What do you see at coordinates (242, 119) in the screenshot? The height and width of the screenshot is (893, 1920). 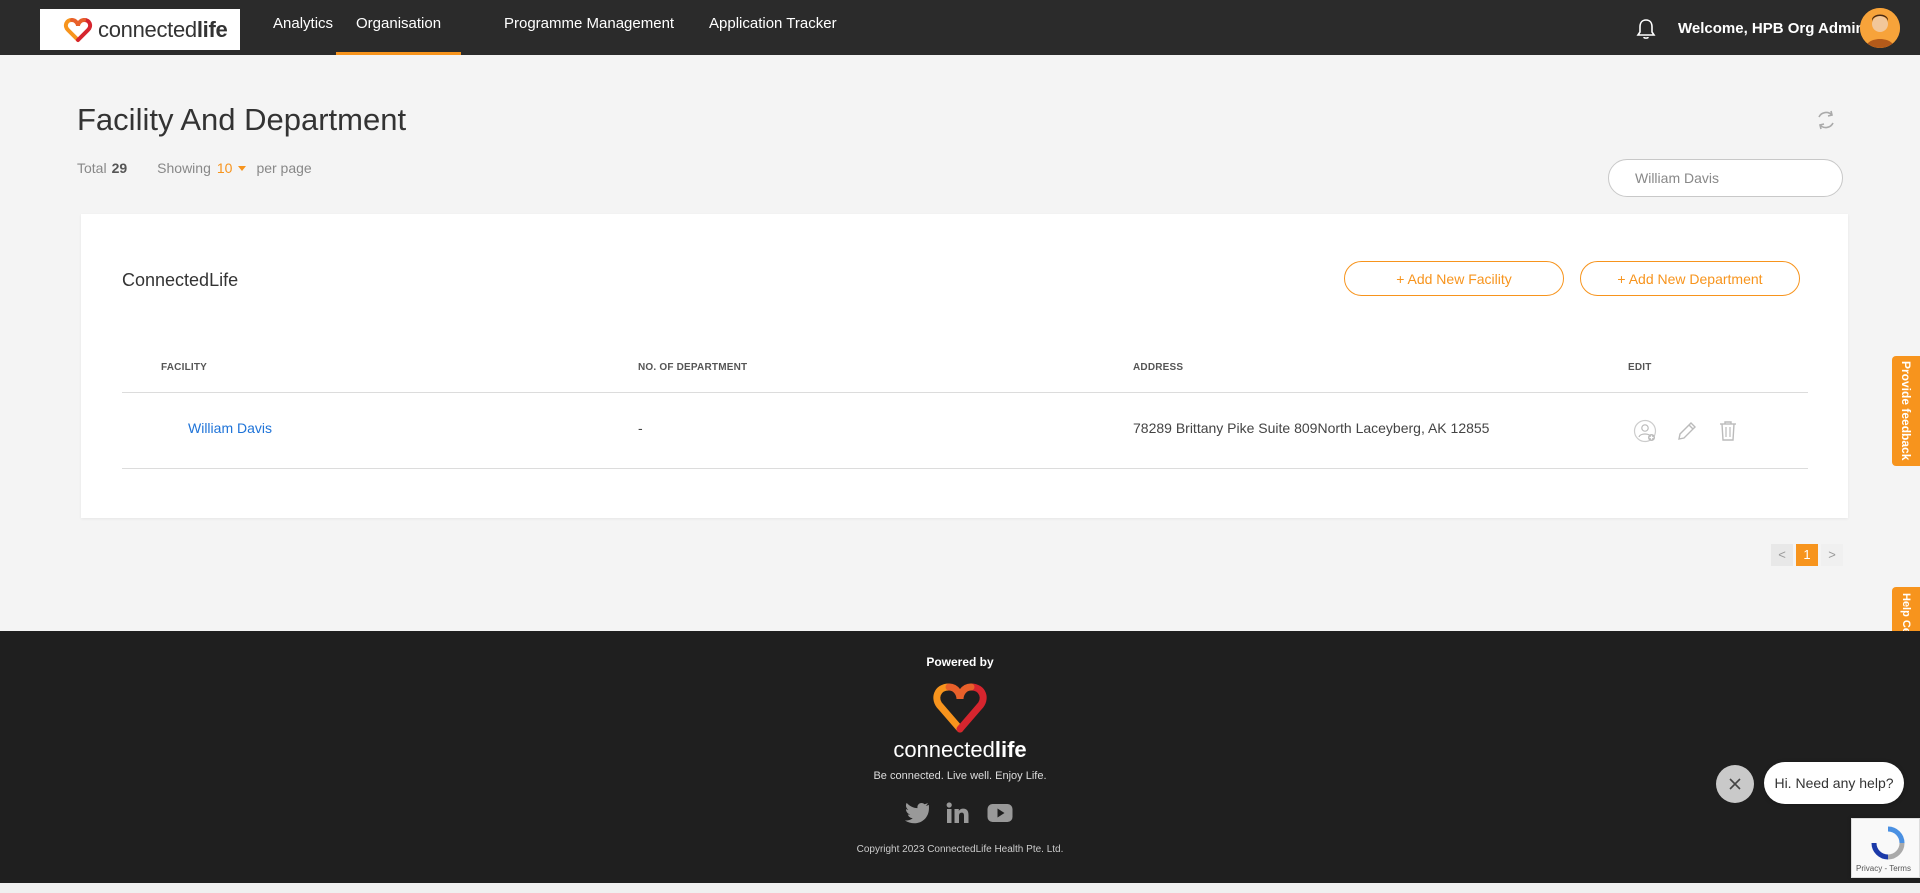 I see `page-title: Facility And Department` at bounding box center [242, 119].